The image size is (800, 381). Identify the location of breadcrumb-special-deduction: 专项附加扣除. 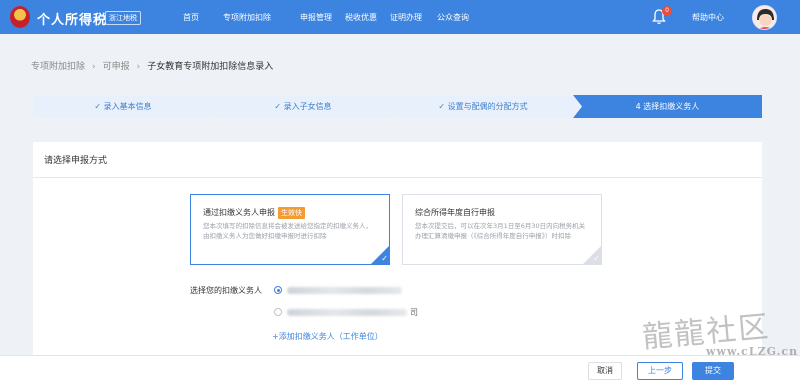
(58, 67).